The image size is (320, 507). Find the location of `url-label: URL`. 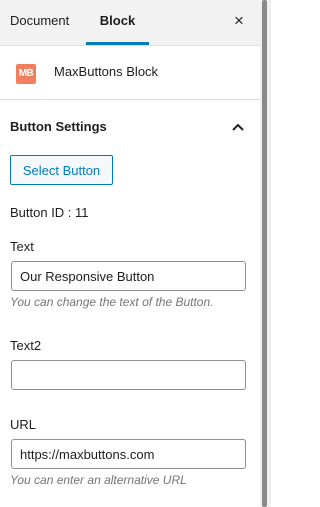

url-label: URL is located at coordinates (23, 424).